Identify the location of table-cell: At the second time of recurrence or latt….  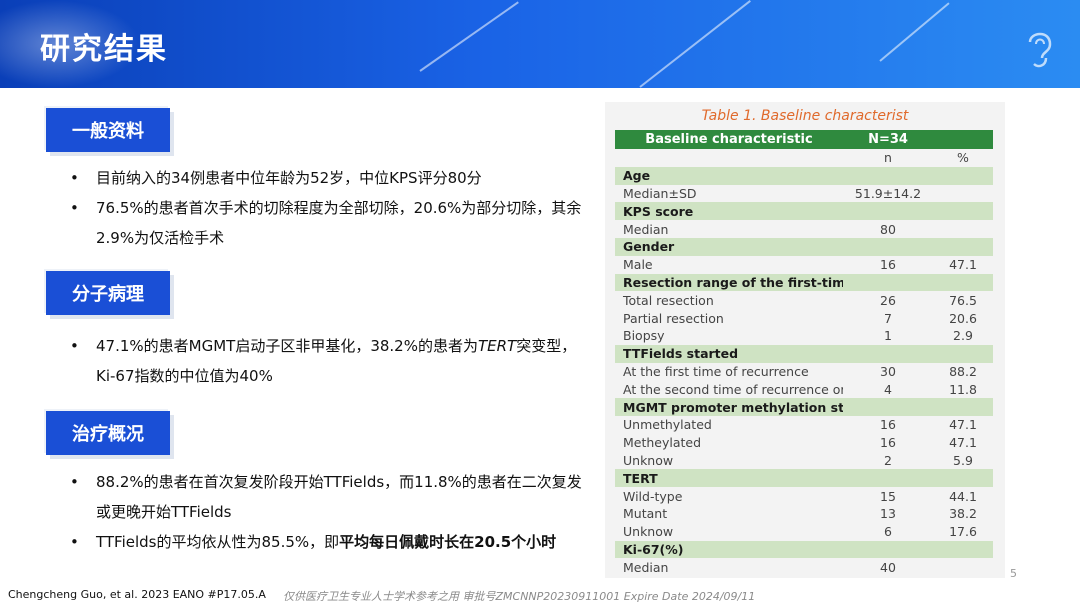
(733, 389).